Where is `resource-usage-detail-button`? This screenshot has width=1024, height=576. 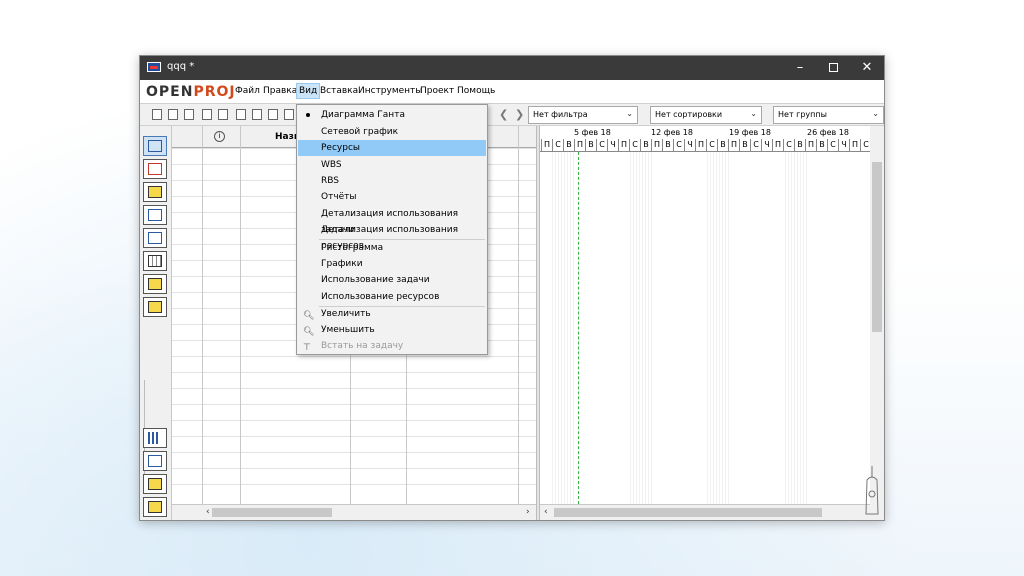
resource-usage-detail-button is located at coordinates (155, 307).